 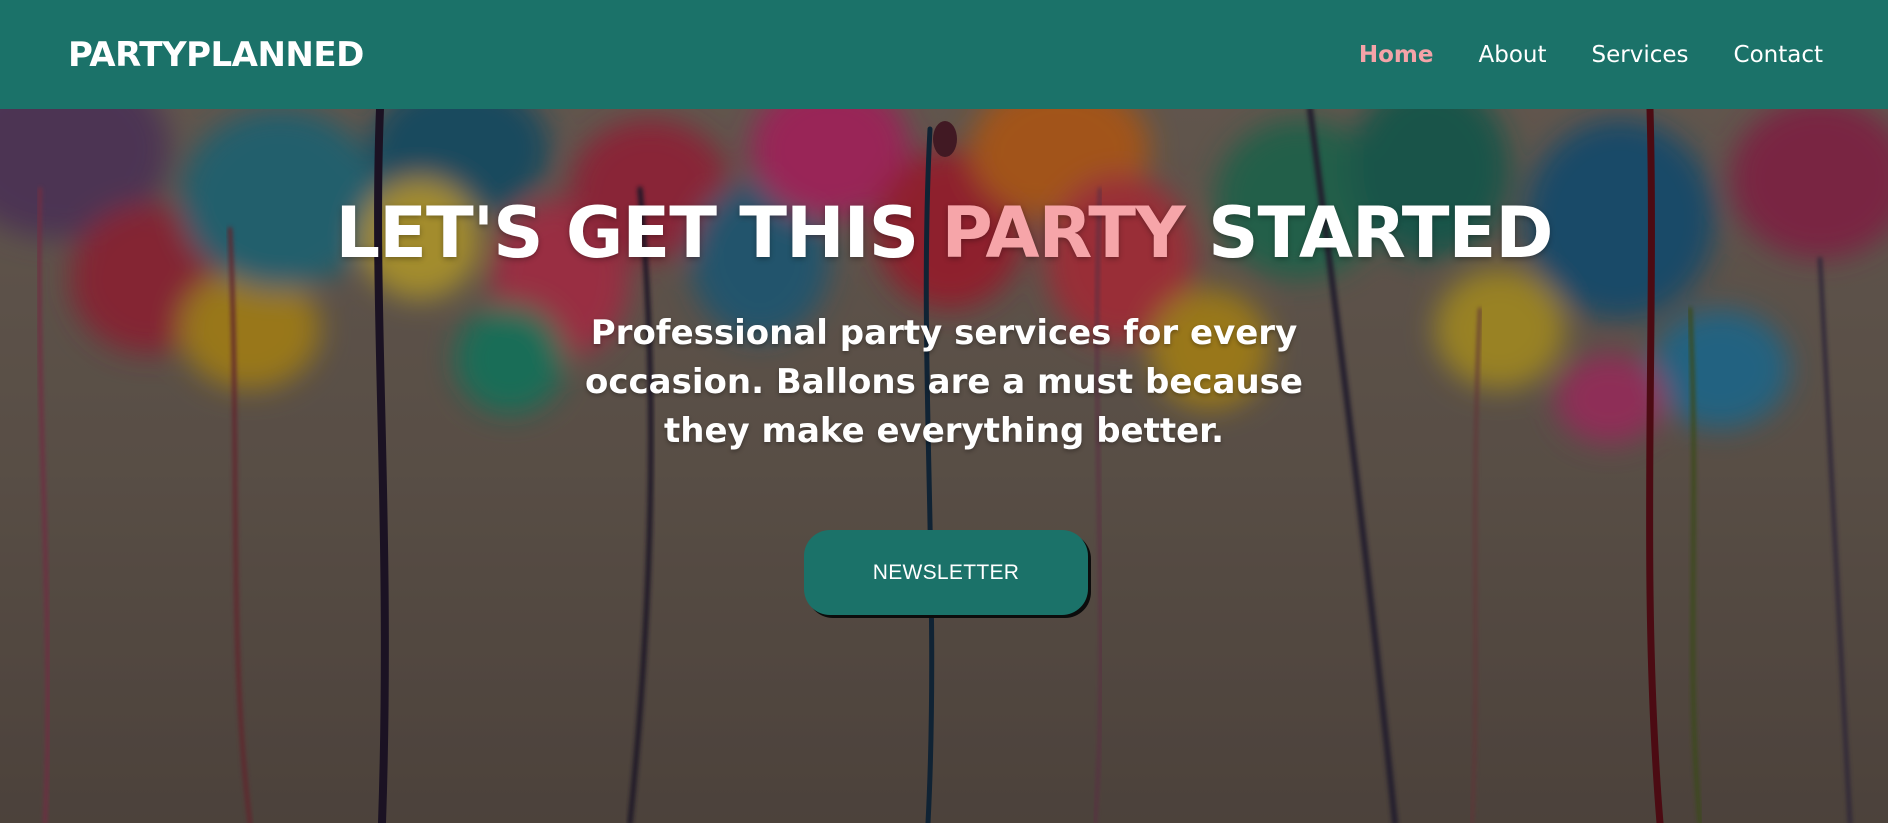 What do you see at coordinates (944, 54) in the screenshot?
I see `navbar: PARTYPLANNED Home About Services Contact` at bounding box center [944, 54].